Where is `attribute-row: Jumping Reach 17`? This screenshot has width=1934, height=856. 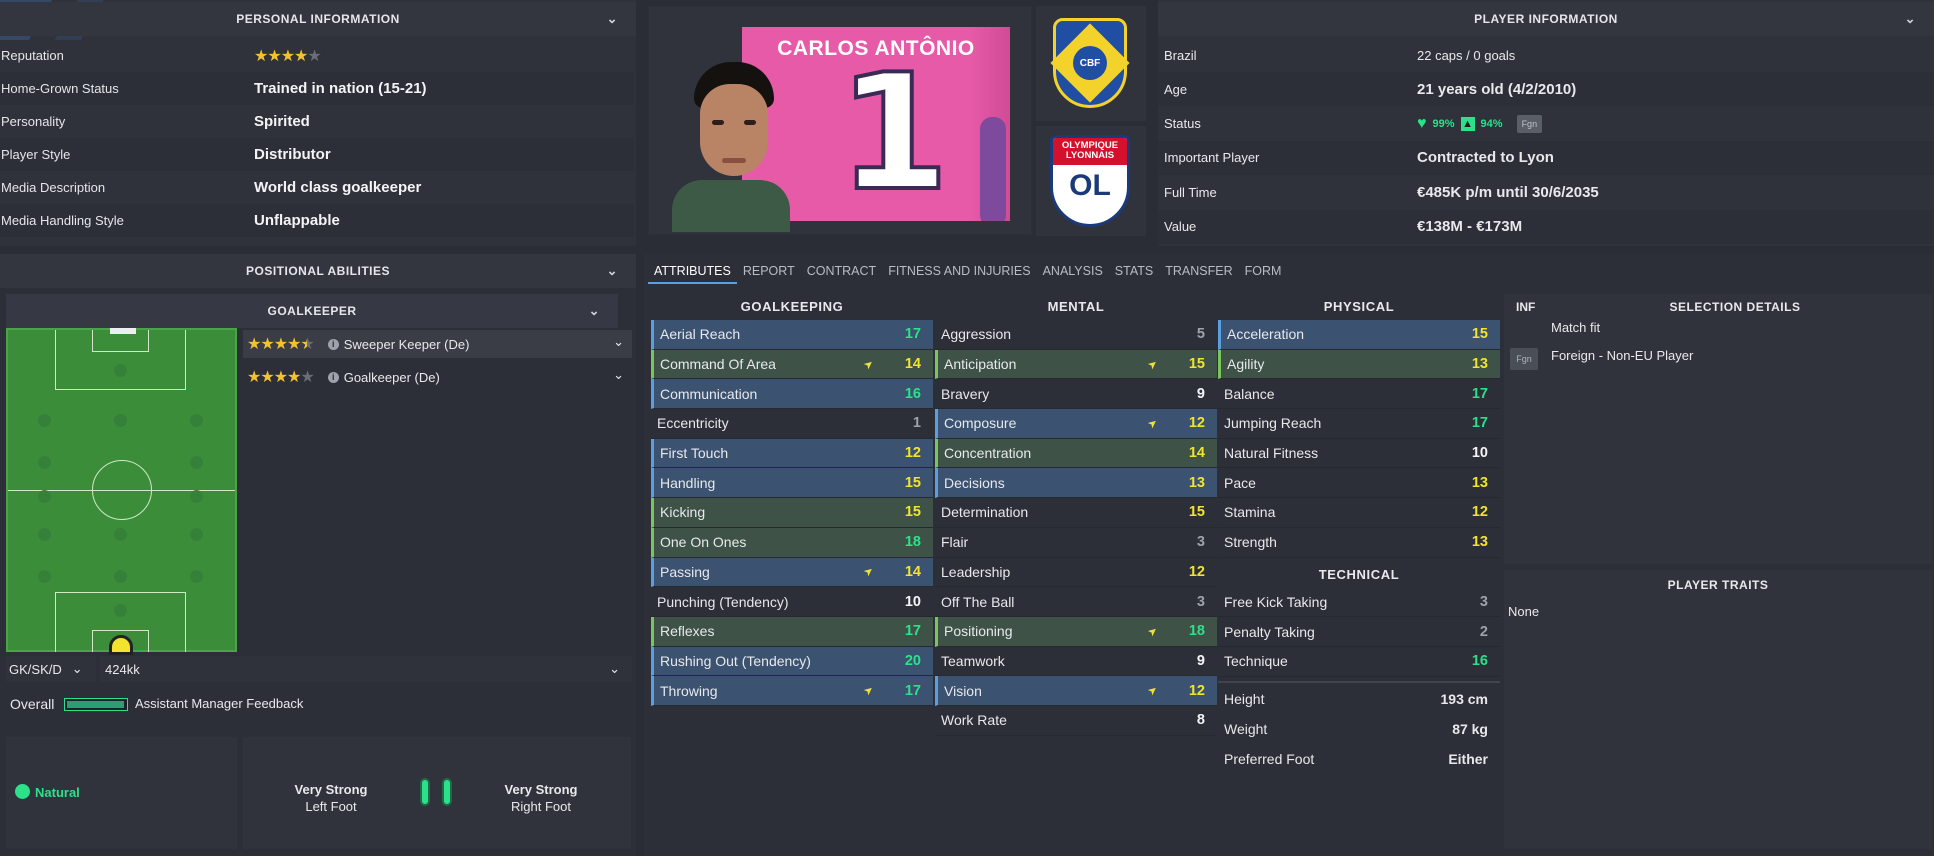
attribute-row: Jumping Reach 17 is located at coordinates (1359, 424).